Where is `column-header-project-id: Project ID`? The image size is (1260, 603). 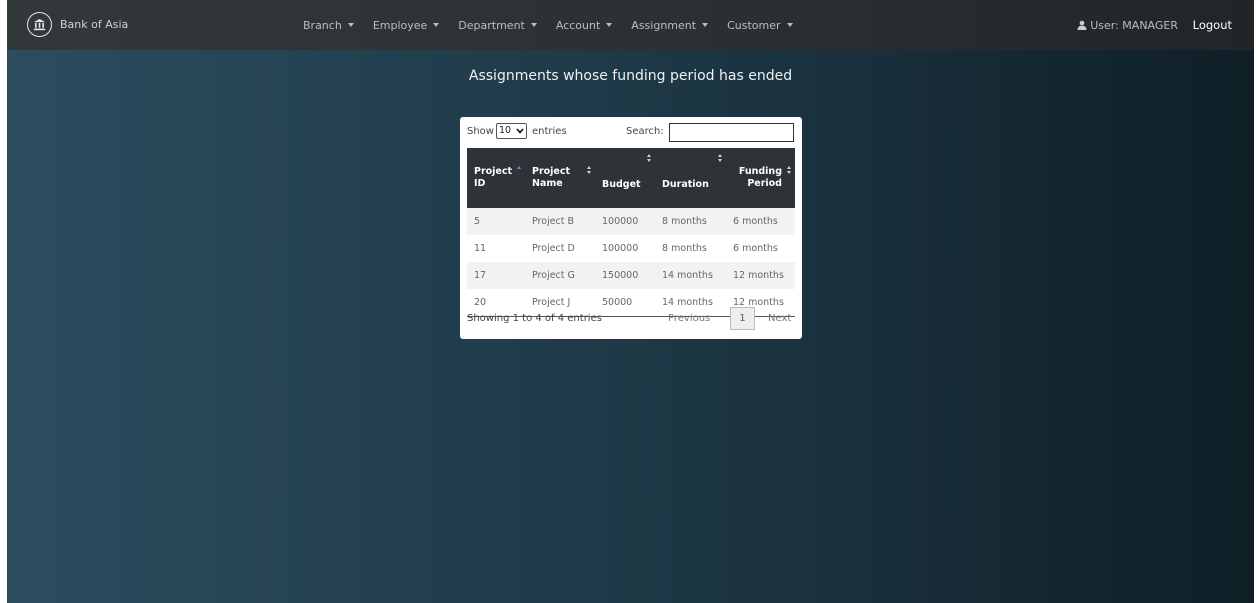 column-header-project-id: Project ID is located at coordinates (496, 178).